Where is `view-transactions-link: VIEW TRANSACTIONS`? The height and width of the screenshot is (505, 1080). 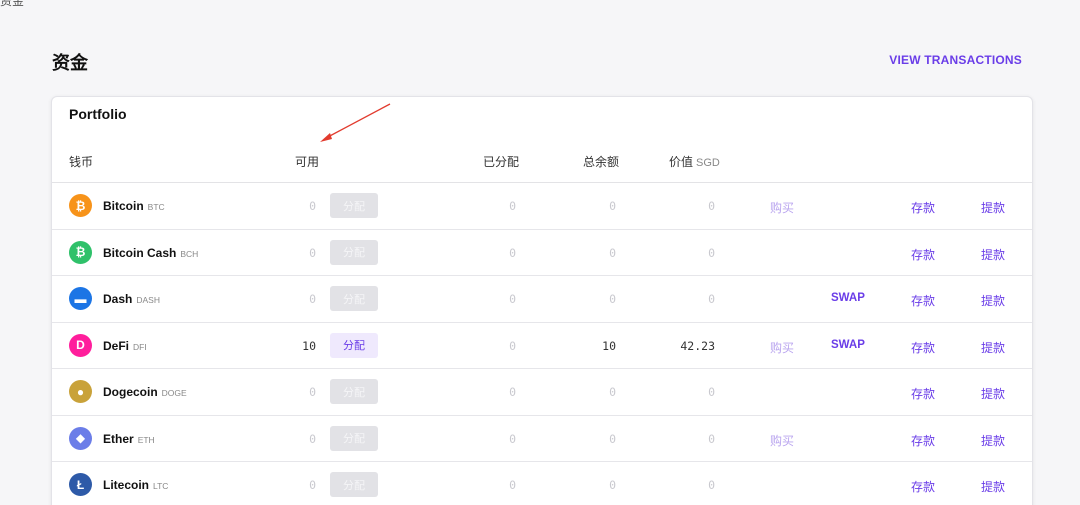 view-transactions-link: VIEW TRANSACTIONS is located at coordinates (955, 60).